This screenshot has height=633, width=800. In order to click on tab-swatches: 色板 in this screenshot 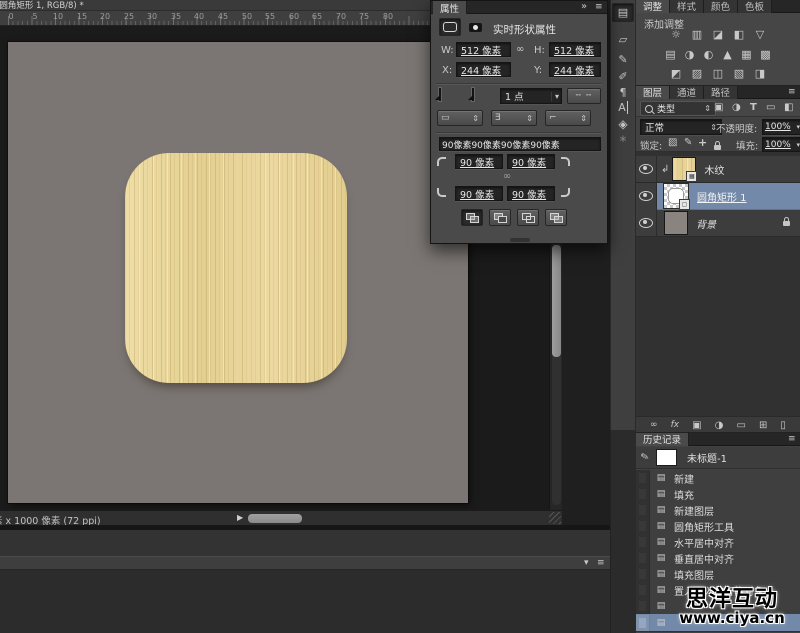, I will do `click(755, 6)`.